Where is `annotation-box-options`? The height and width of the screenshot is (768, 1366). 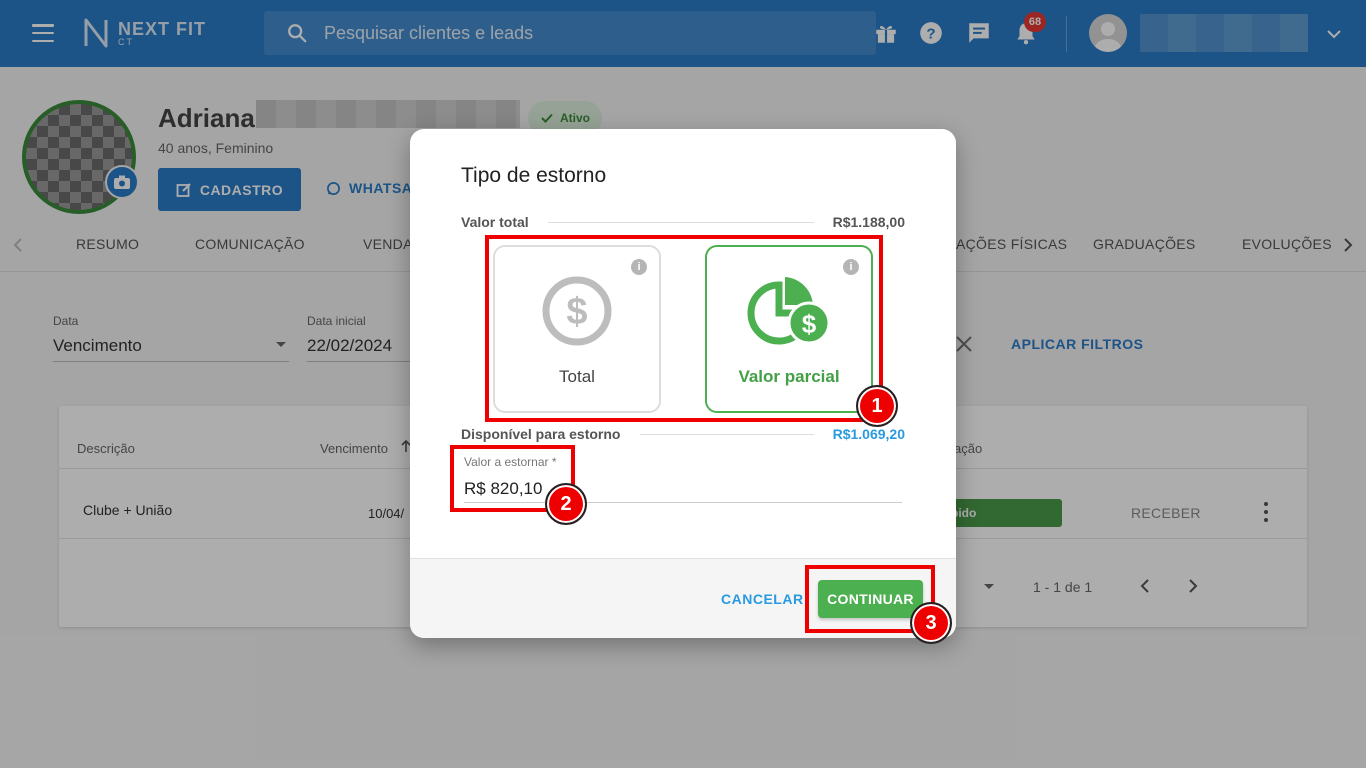 annotation-box-options is located at coordinates (684, 328).